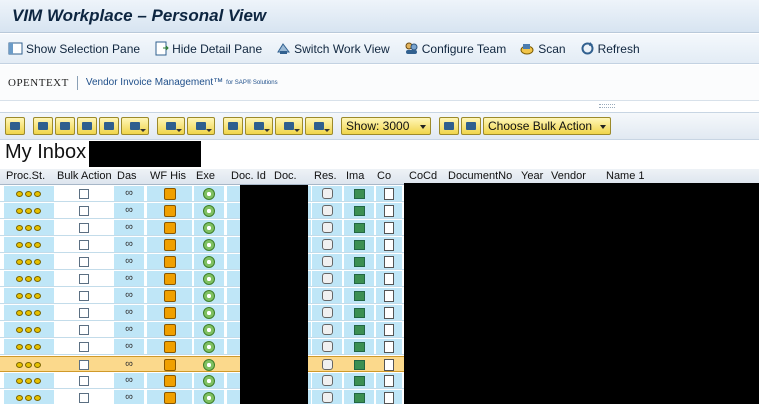 Image resolution: width=759 pixels, height=404 pixels. I want to click on print-button, so click(233, 126).